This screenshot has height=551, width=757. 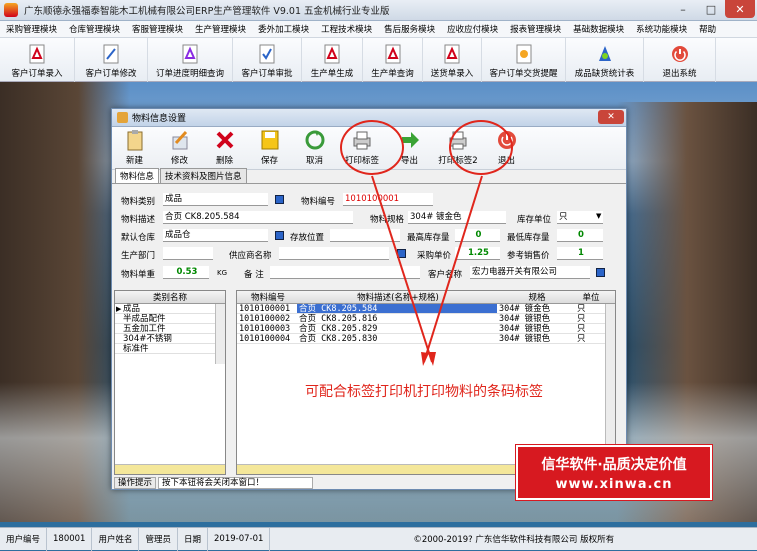 What do you see at coordinates (598, 29) in the screenshot?
I see `menu-base-data: 基础数据模块` at bounding box center [598, 29].